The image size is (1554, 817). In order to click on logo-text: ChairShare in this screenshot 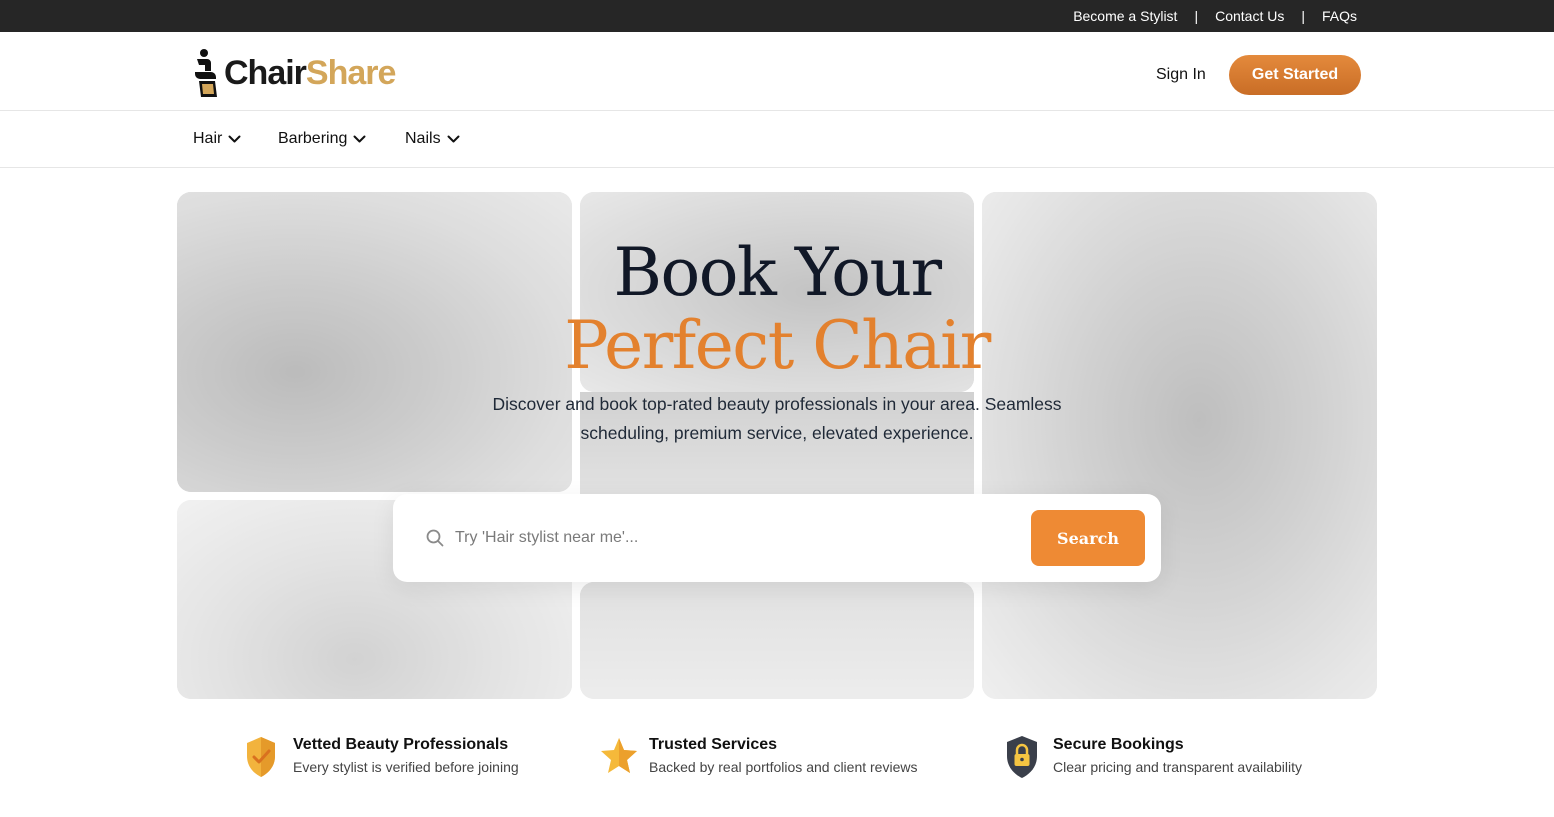, I will do `click(310, 73)`.